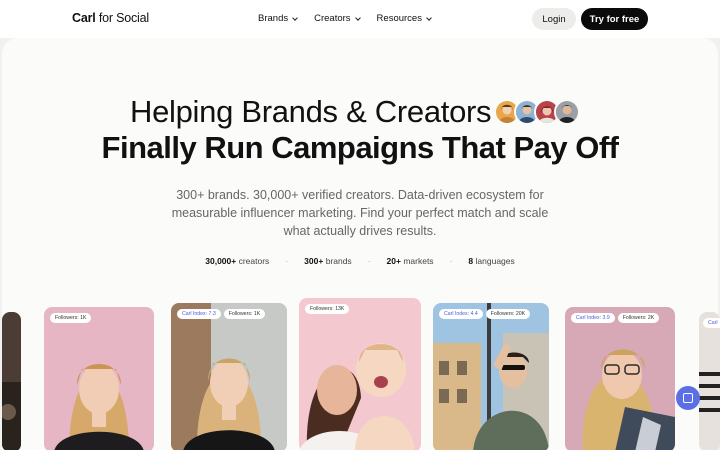 Image resolution: width=720 pixels, height=450 pixels. What do you see at coordinates (471, 261) in the screenshot?
I see `stat-value: 8` at bounding box center [471, 261].